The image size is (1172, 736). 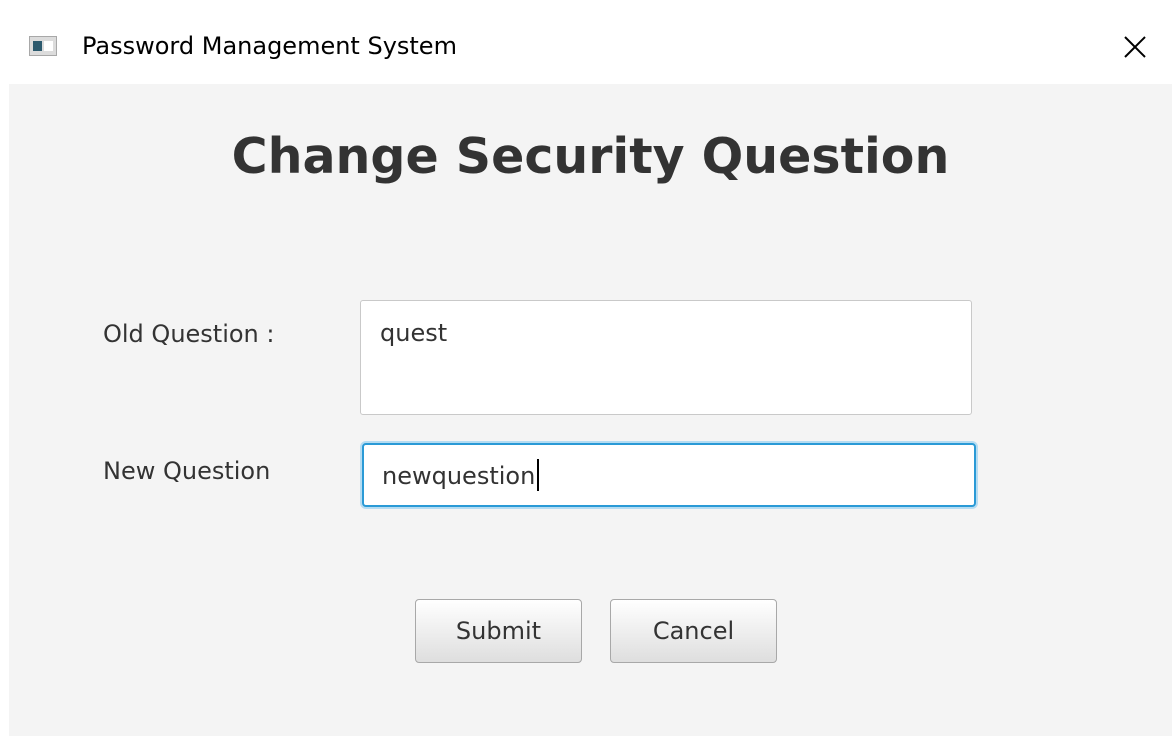 I want to click on text-caret, so click(x=538, y=475).